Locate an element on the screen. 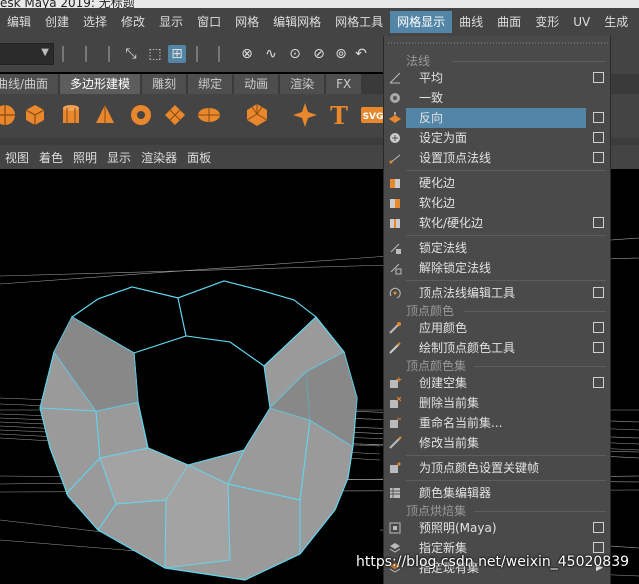 The image size is (639, 584). svg-text: SVG is located at coordinates (373, 117).